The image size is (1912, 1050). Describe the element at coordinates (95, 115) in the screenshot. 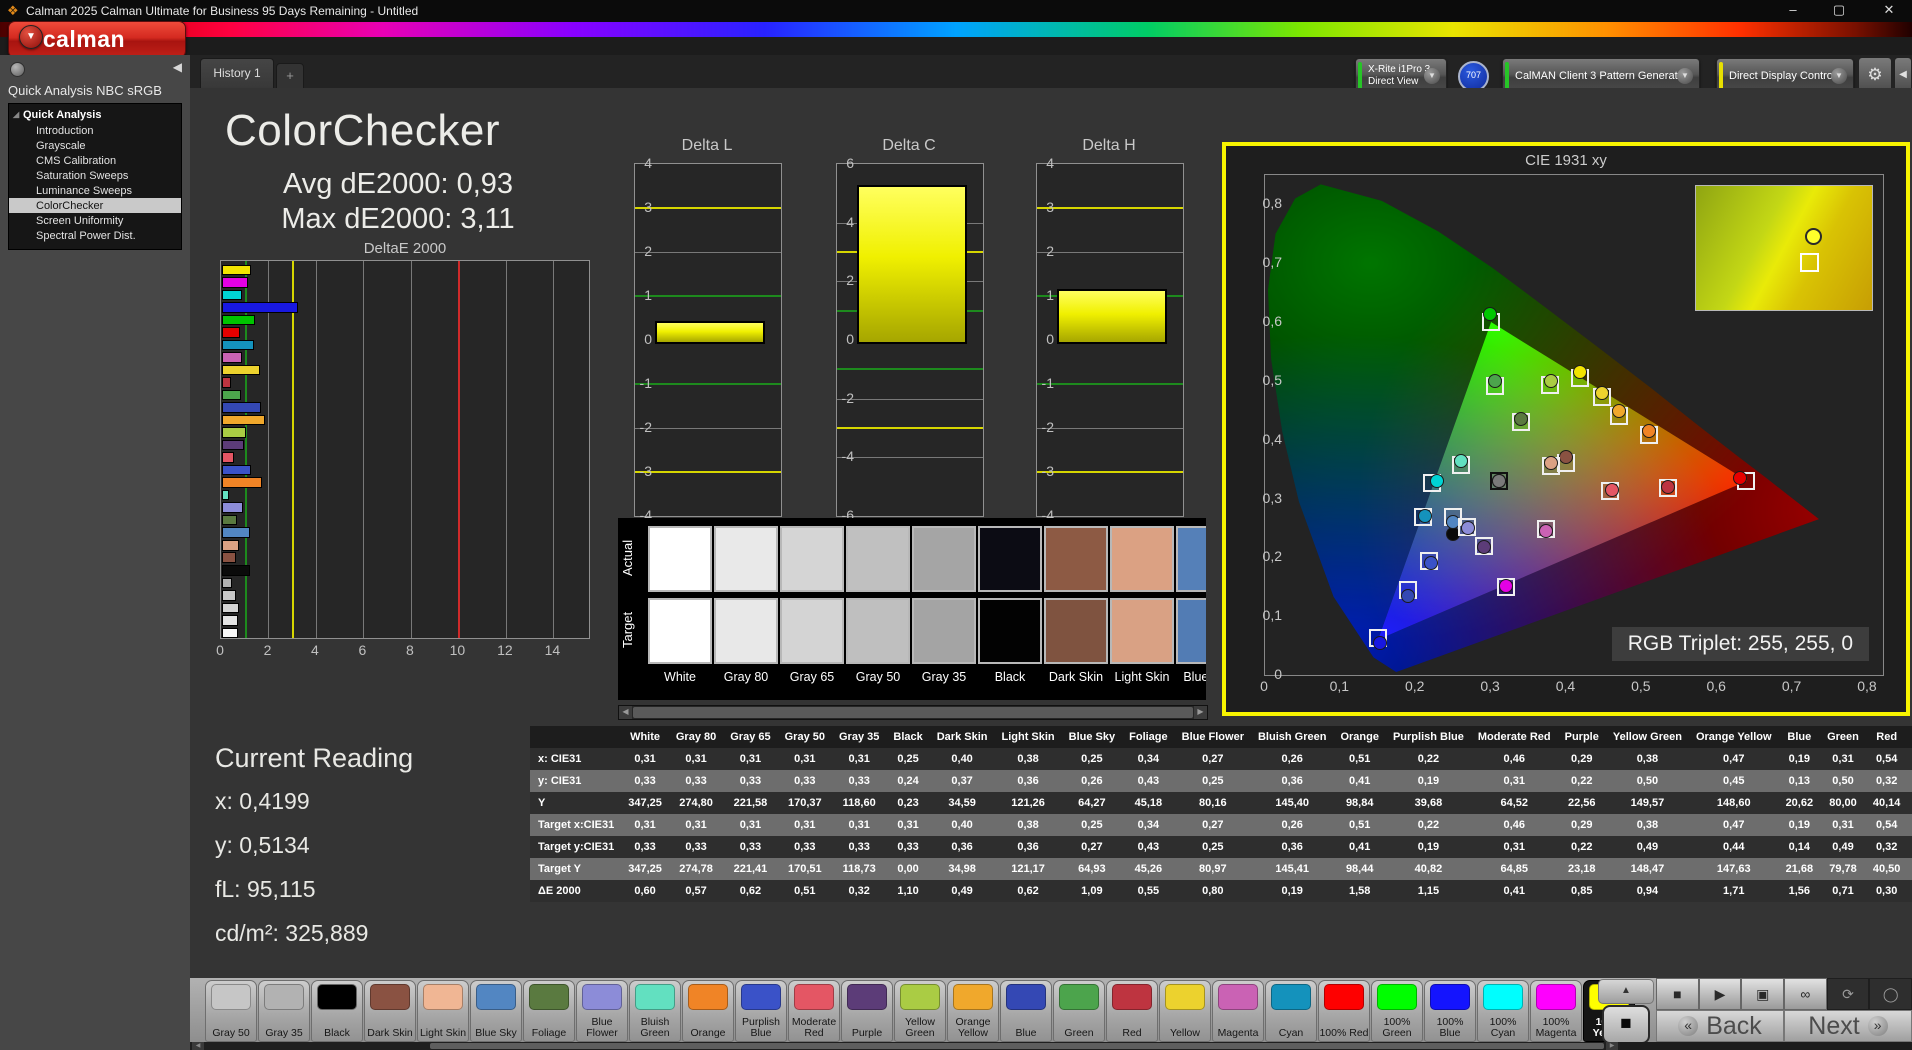

I see `tree-root-quick-analysis: ◢ Quick Analysis` at that location.